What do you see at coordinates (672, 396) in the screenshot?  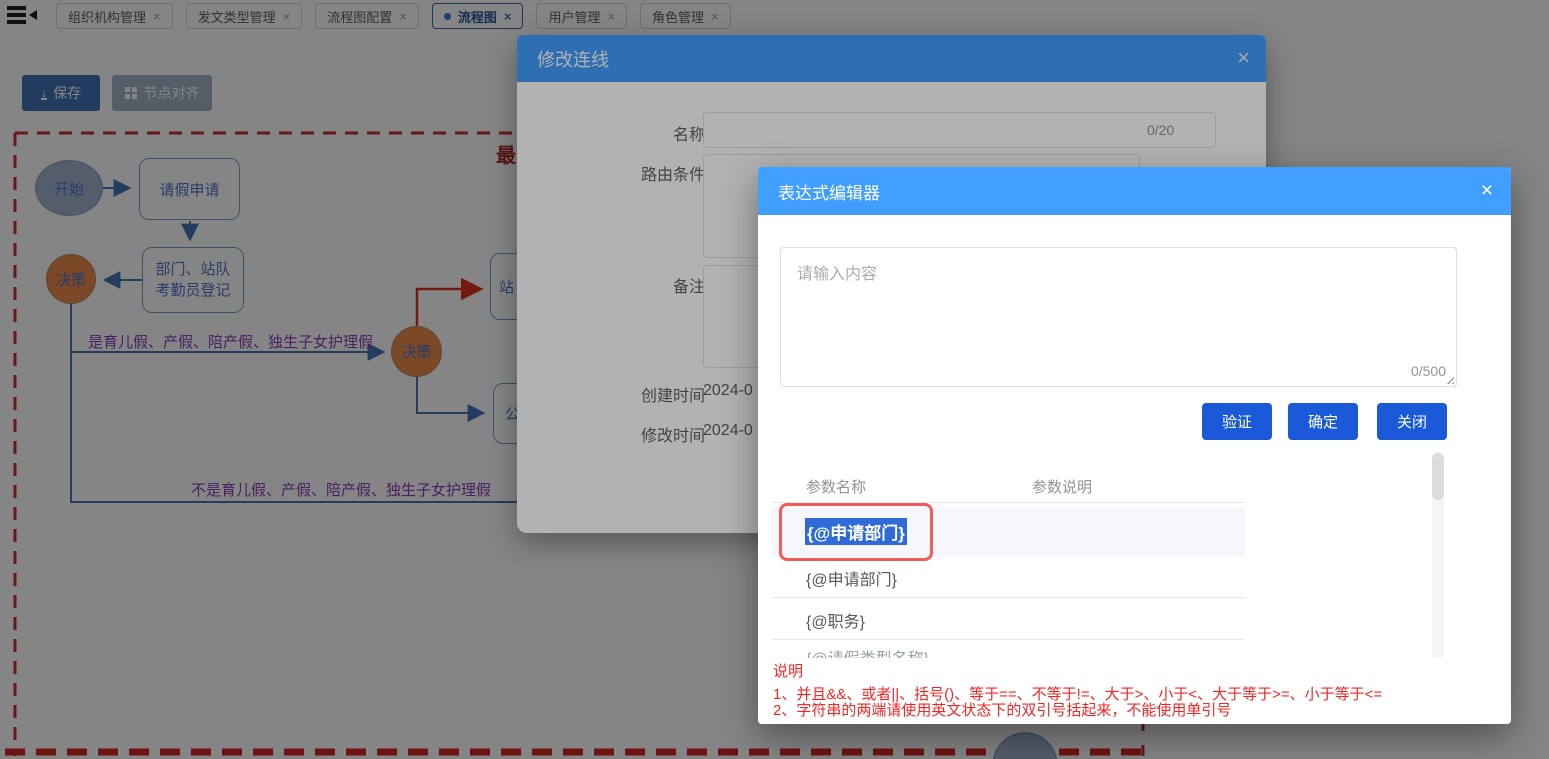 I see `created-time-label: 创建时间` at bounding box center [672, 396].